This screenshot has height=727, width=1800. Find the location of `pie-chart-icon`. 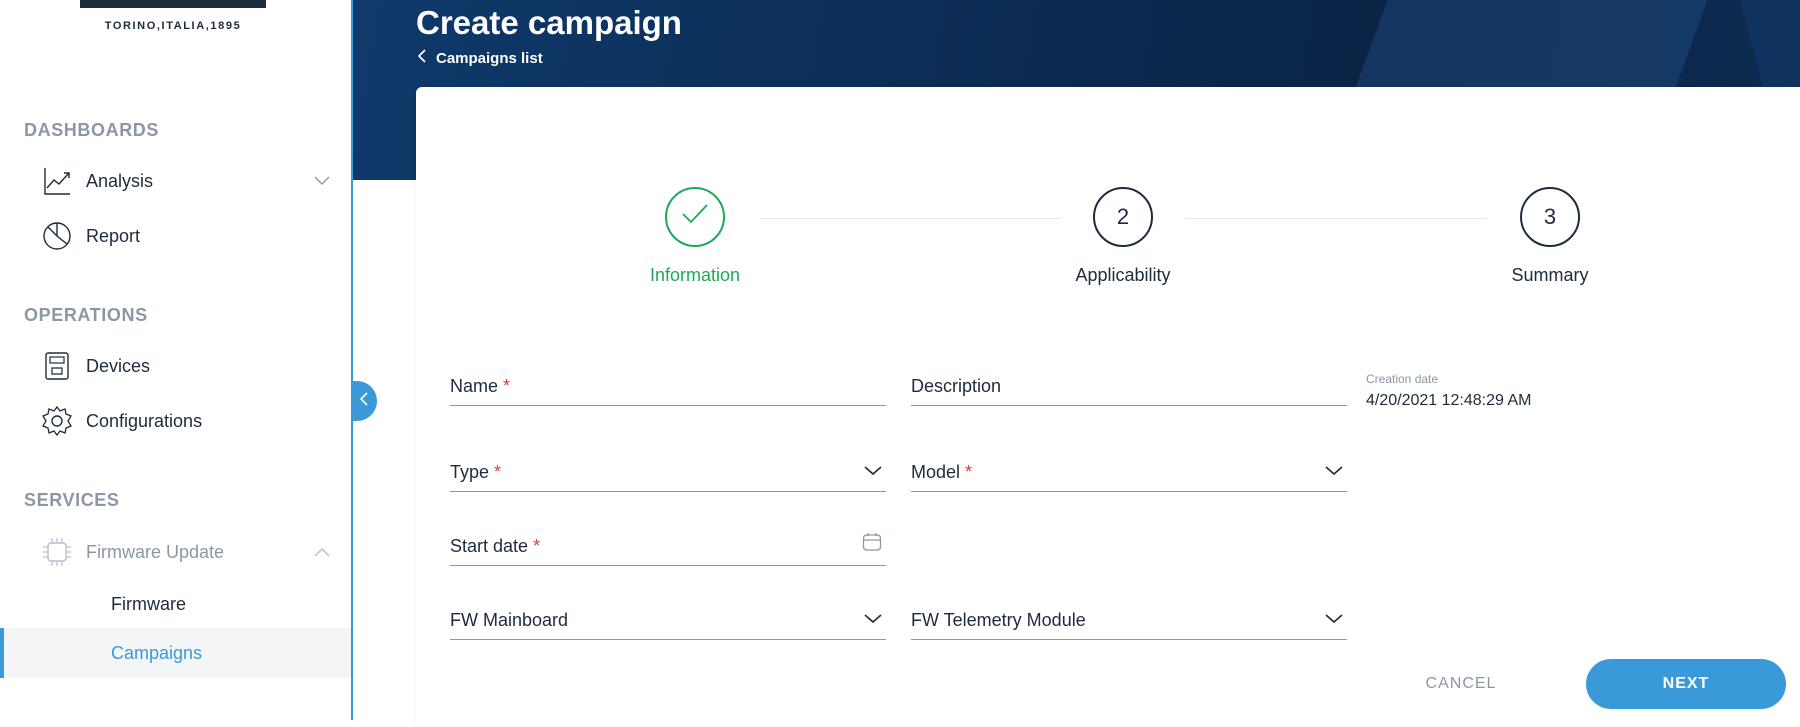

pie-chart-icon is located at coordinates (57, 236).